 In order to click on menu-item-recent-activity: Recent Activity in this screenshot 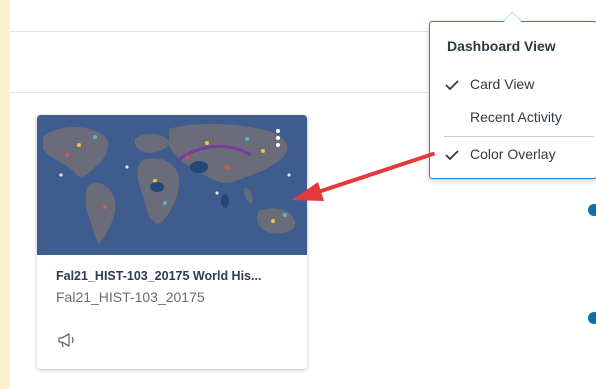, I will do `click(519, 118)`.